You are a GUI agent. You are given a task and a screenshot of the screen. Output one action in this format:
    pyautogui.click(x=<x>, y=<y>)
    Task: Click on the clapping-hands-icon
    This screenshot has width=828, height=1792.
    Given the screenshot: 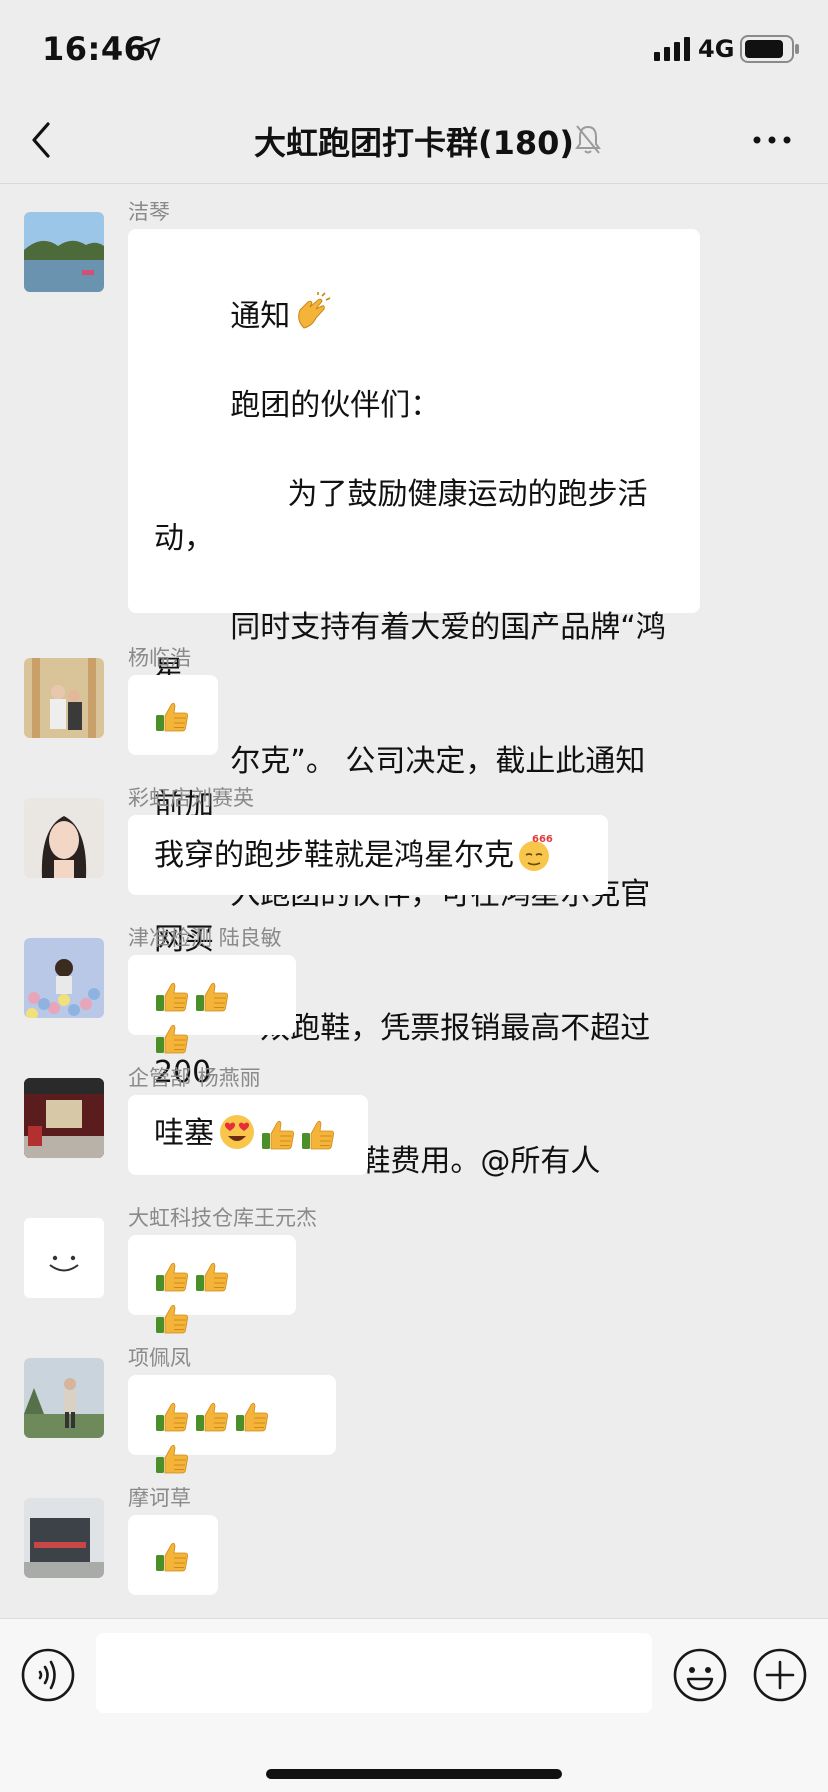 What is the action you would take?
    pyautogui.click(x=314, y=310)
    